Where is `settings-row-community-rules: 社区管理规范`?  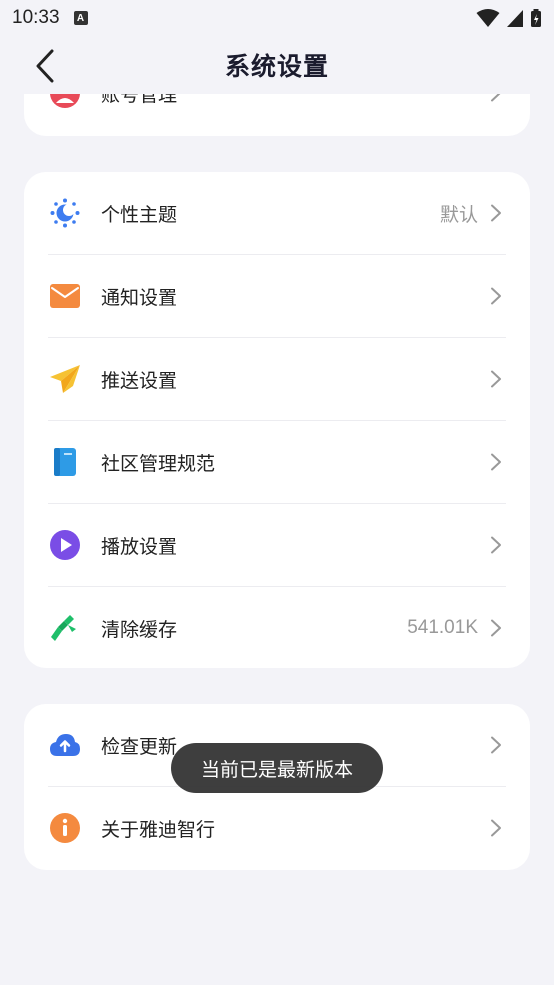
settings-row-community-rules: 社区管理规范 is located at coordinates (277, 462).